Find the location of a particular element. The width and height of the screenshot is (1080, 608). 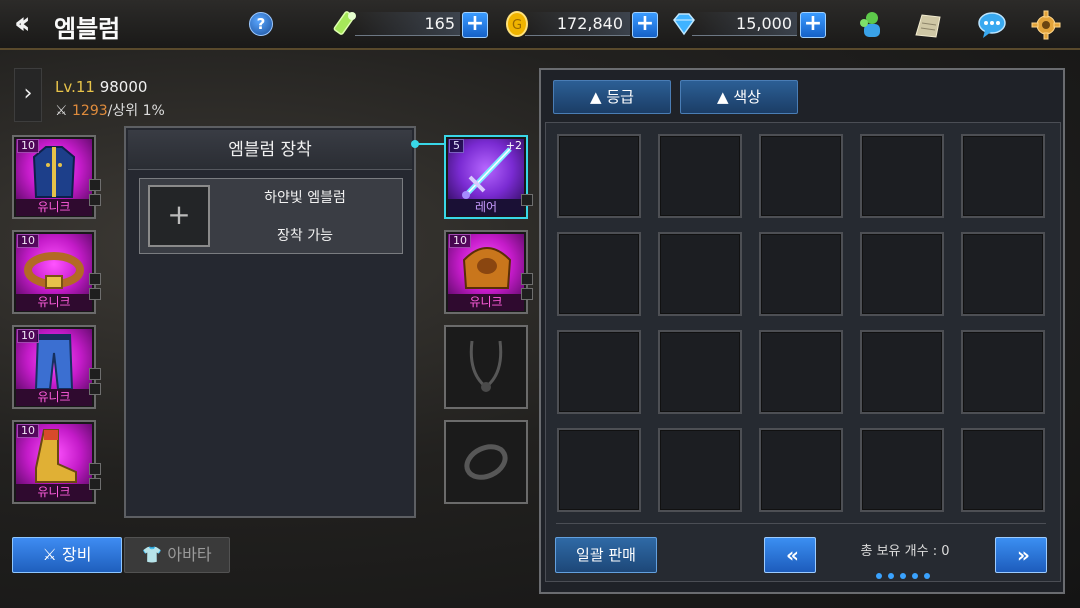

tab-avatar-label: 아바타 is located at coordinates (189, 554).